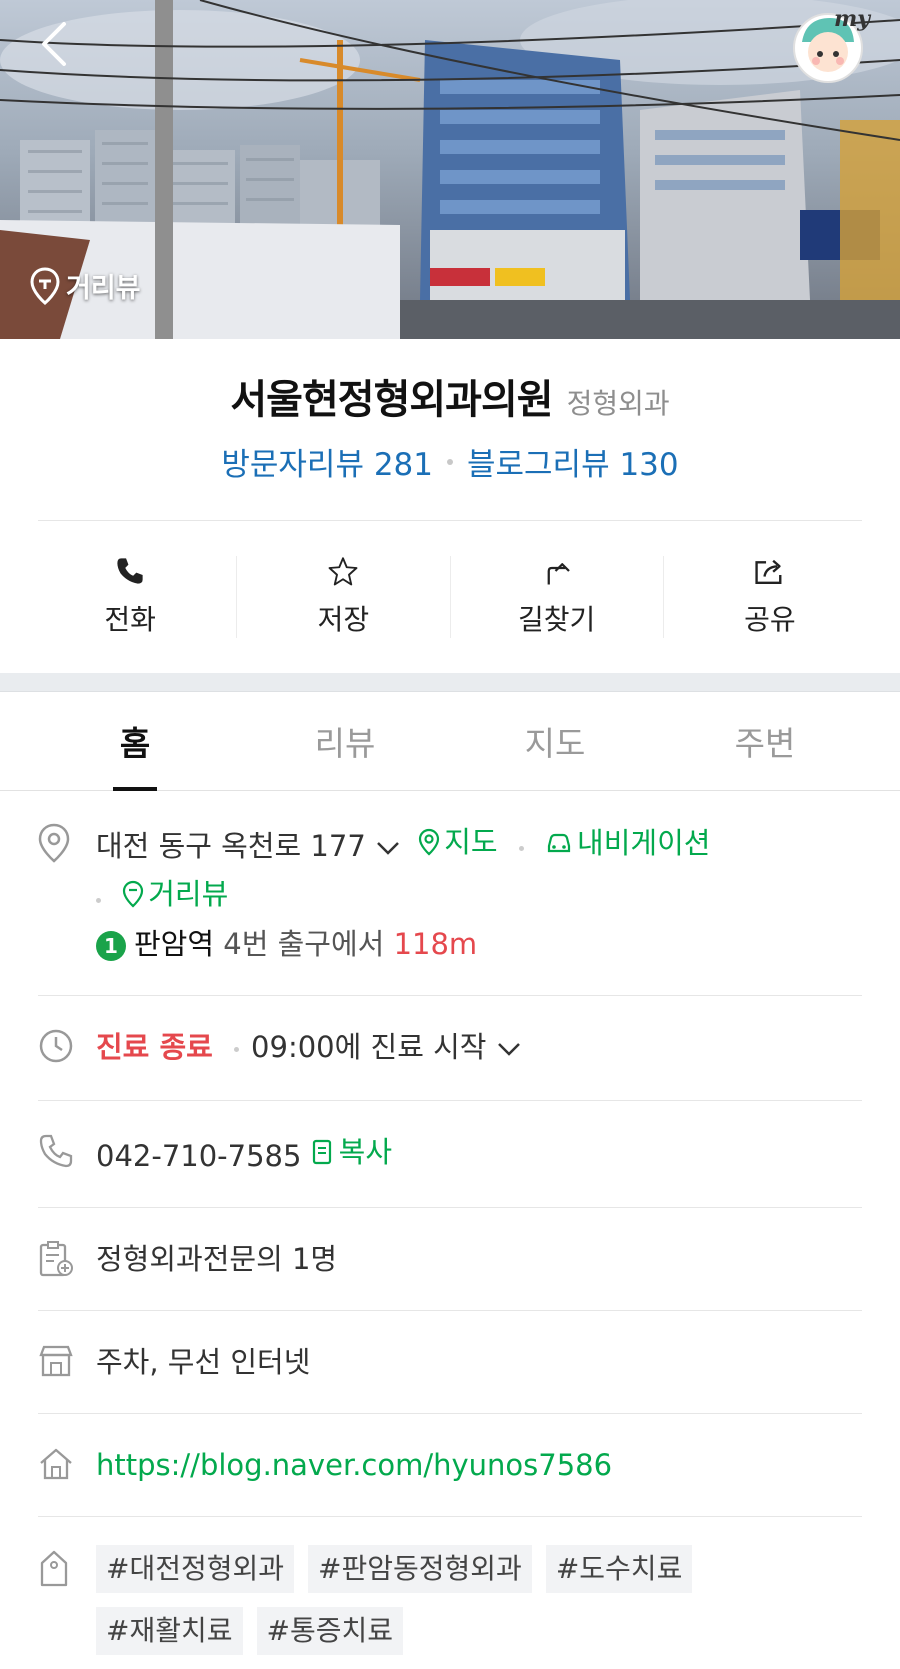 The image size is (900, 1669). What do you see at coordinates (174, 944) in the screenshot?
I see `station-name: 판암역` at bounding box center [174, 944].